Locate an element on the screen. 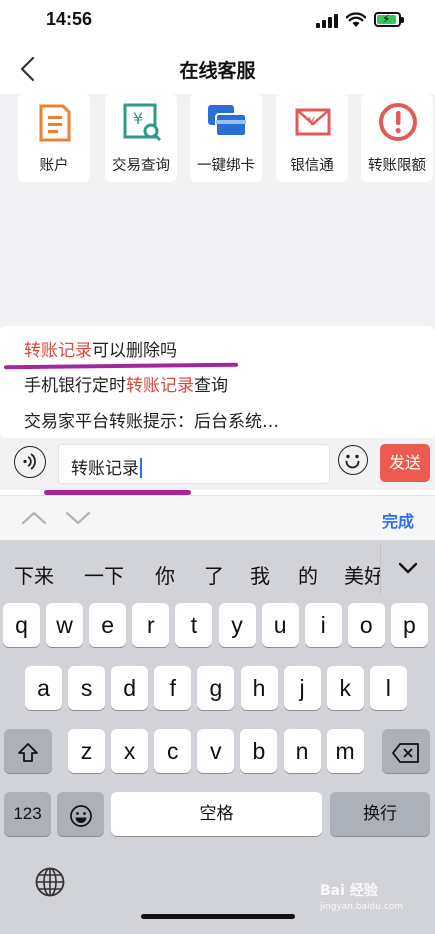  service-label: 转账限额 is located at coordinates (397, 166).